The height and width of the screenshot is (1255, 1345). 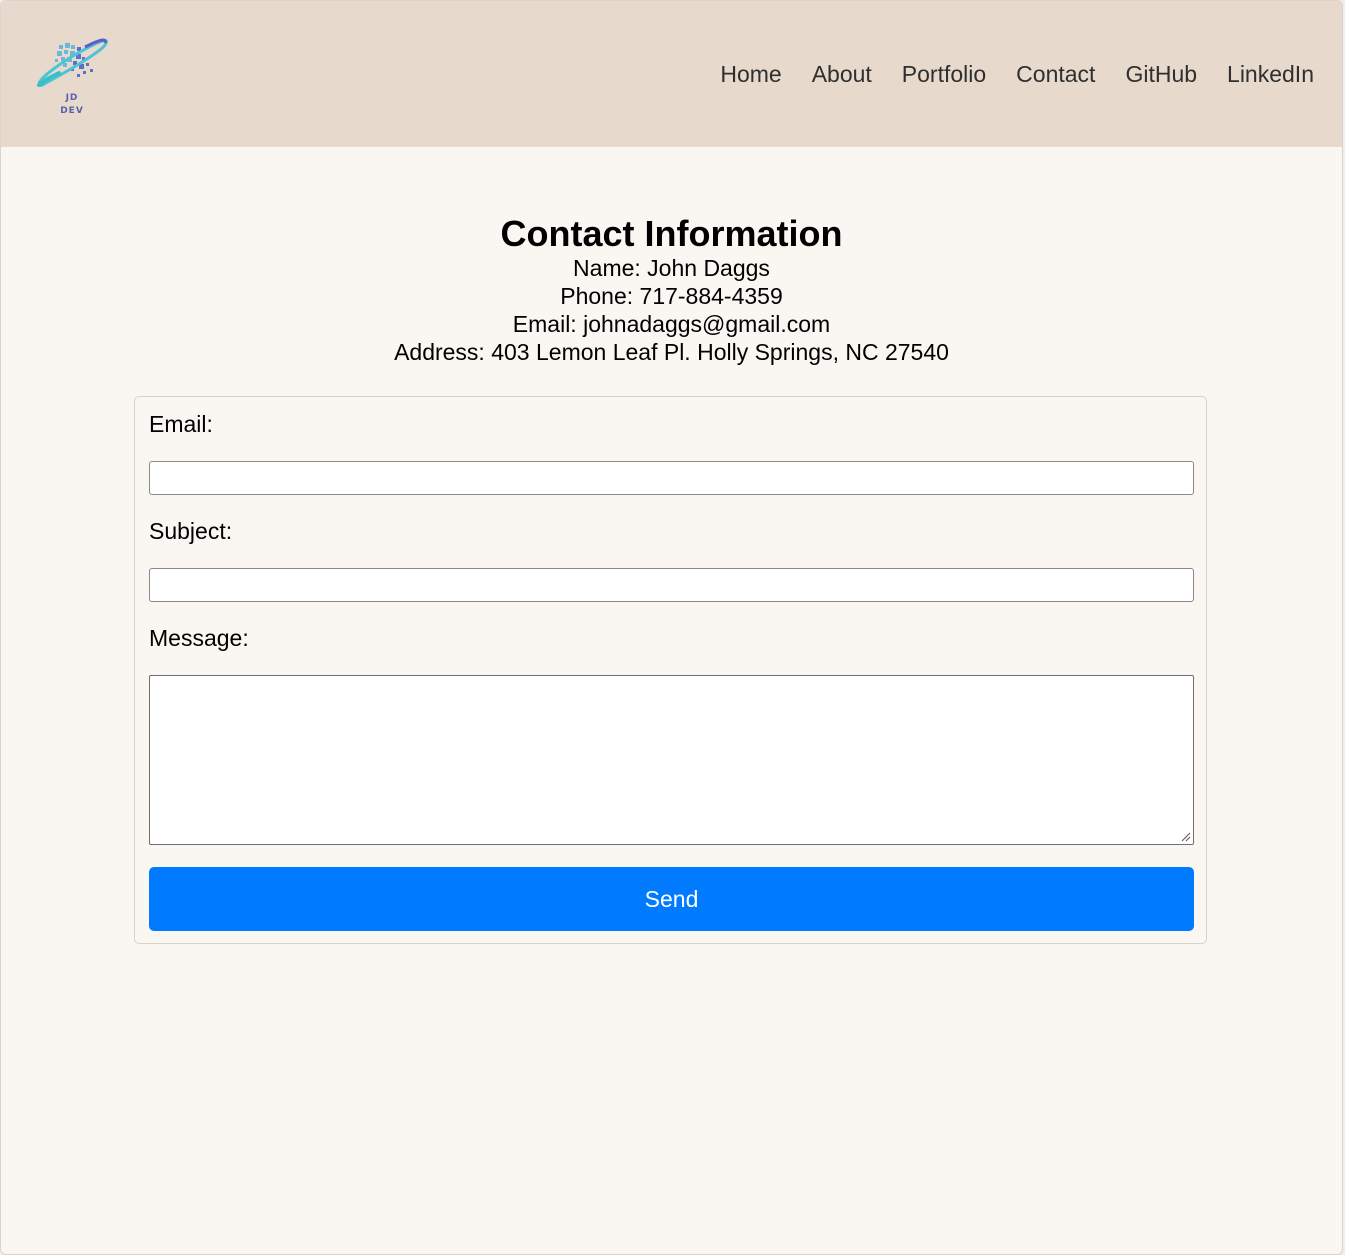 What do you see at coordinates (72, 62) in the screenshot?
I see `planet-logo-icon` at bounding box center [72, 62].